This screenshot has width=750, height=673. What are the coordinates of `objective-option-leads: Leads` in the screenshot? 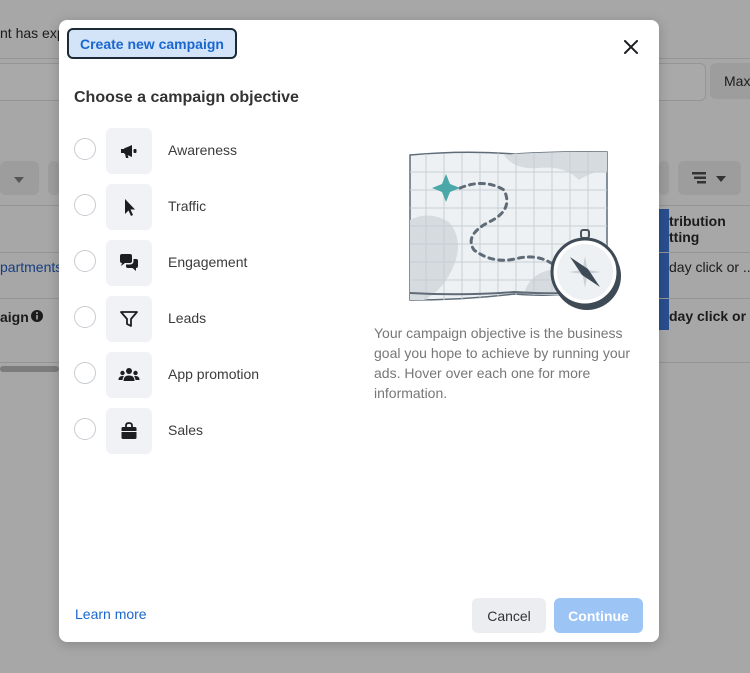 It's located at (199, 319).